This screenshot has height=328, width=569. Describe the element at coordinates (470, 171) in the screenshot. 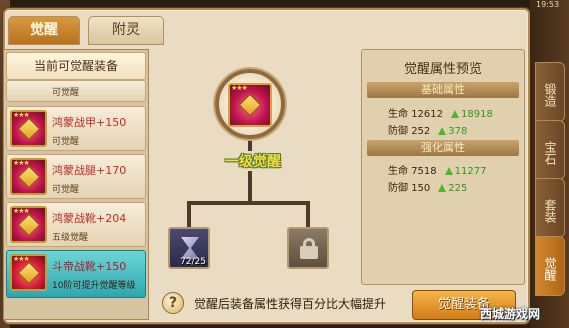

I see `stat-new-value: 11277` at that location.